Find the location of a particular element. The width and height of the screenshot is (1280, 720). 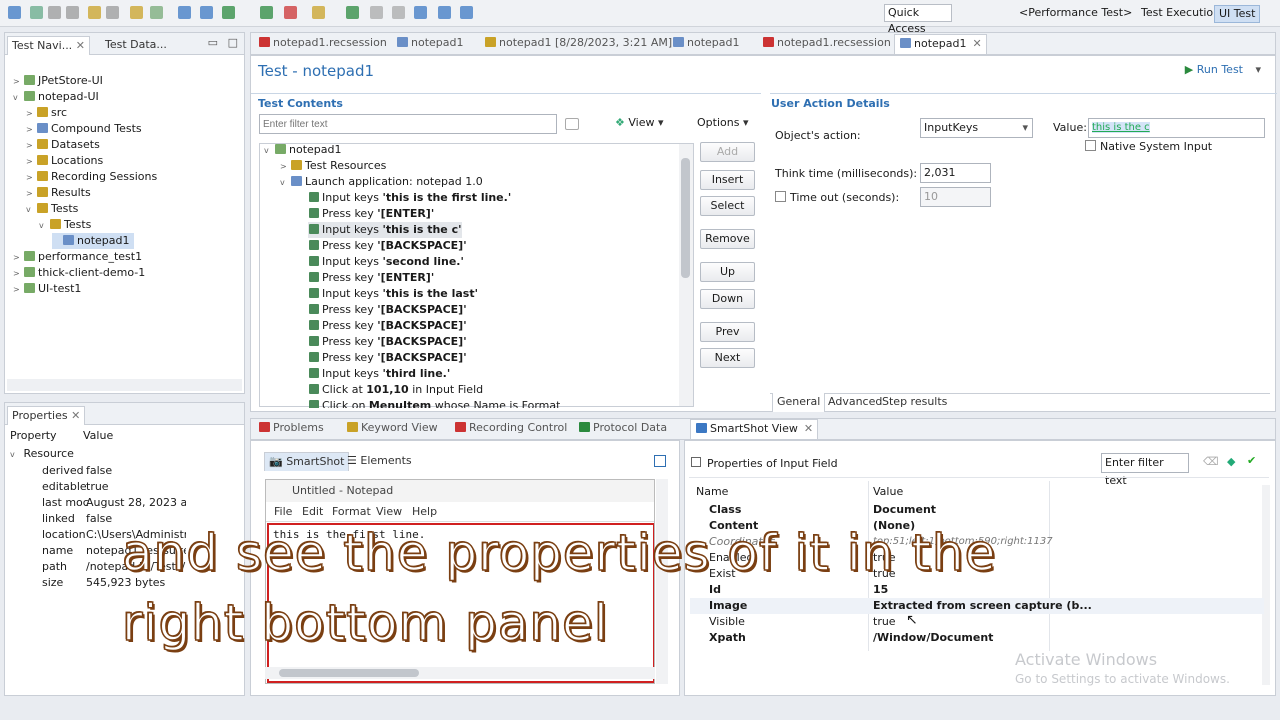

back-icon is located at coordinates (420, 12).